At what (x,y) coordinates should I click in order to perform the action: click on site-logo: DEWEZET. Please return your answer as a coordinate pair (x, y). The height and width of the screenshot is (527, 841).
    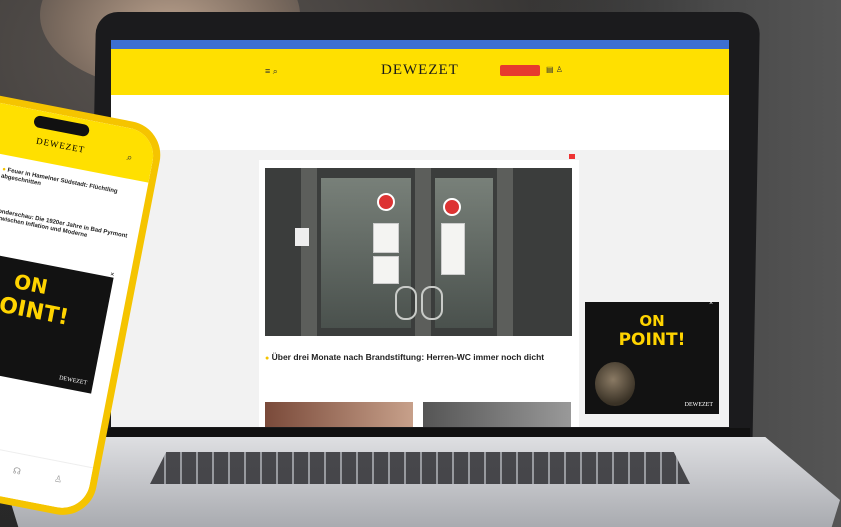
    Looking at the image, I should click on (420, 70).